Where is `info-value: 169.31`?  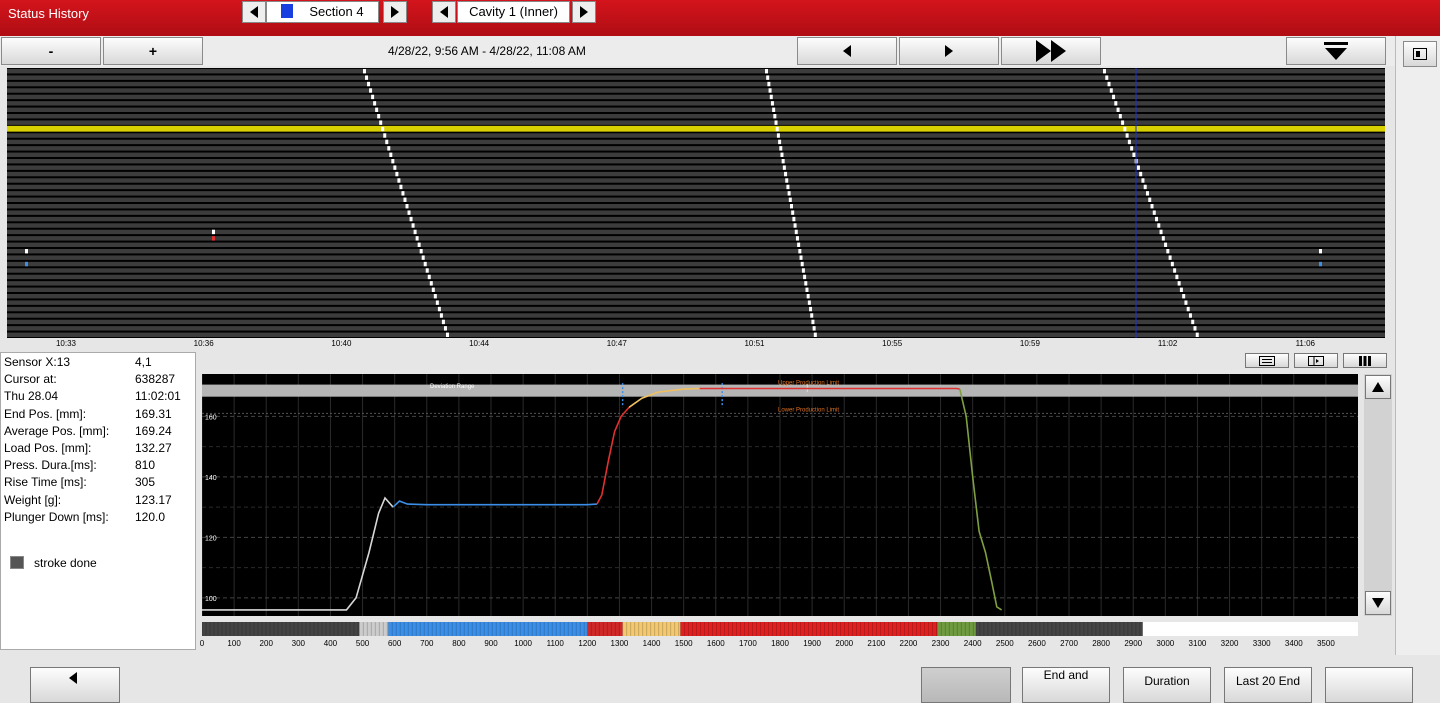
info-value: 169.31 is located at coordinates (153, 413).